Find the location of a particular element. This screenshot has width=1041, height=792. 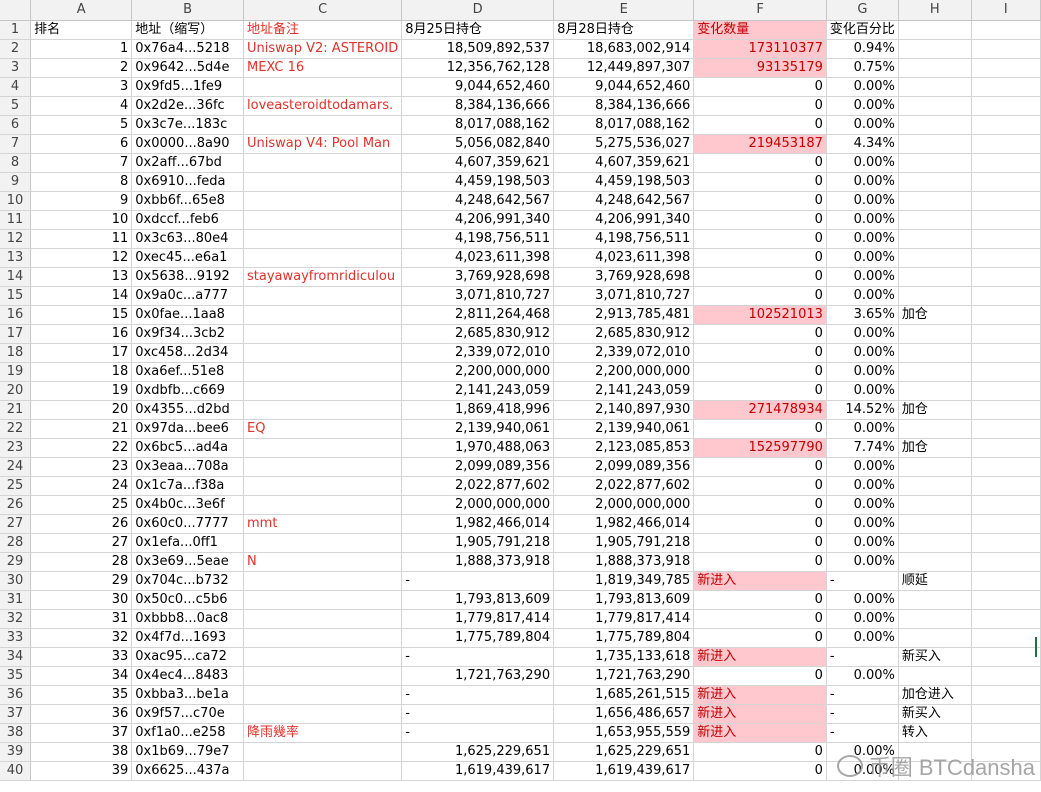

cell-address: 0x0000...8a90 is located at coordinates (187, 144).